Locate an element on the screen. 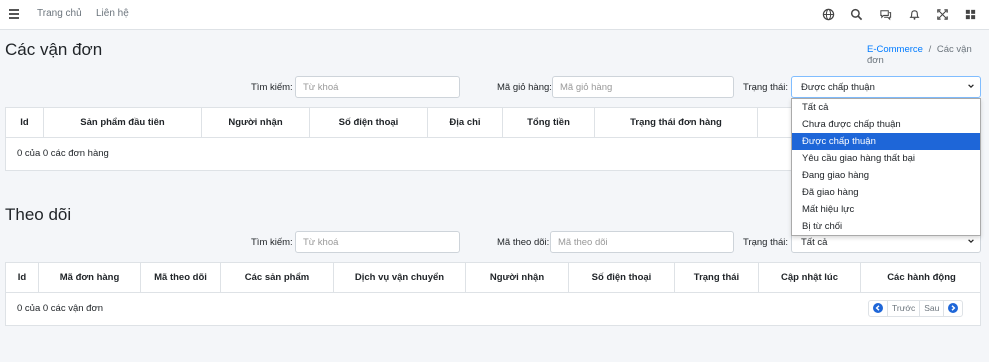 The width and height of the screenshot is (989, 362). status-option: Yêu cầu giao hàng thất bại is located at coordinates (886, 158).